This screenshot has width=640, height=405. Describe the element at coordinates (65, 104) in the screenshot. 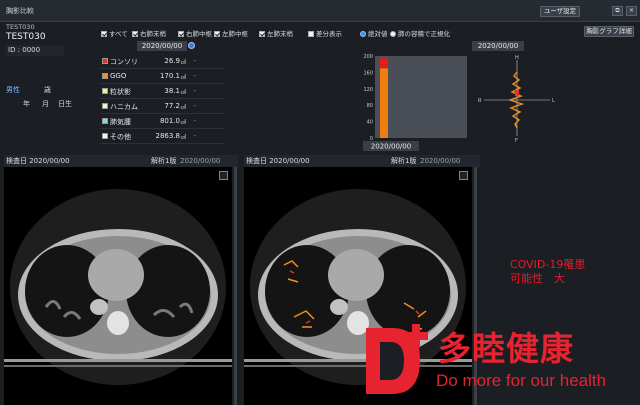

I see `day-unit: 日生` at that location.